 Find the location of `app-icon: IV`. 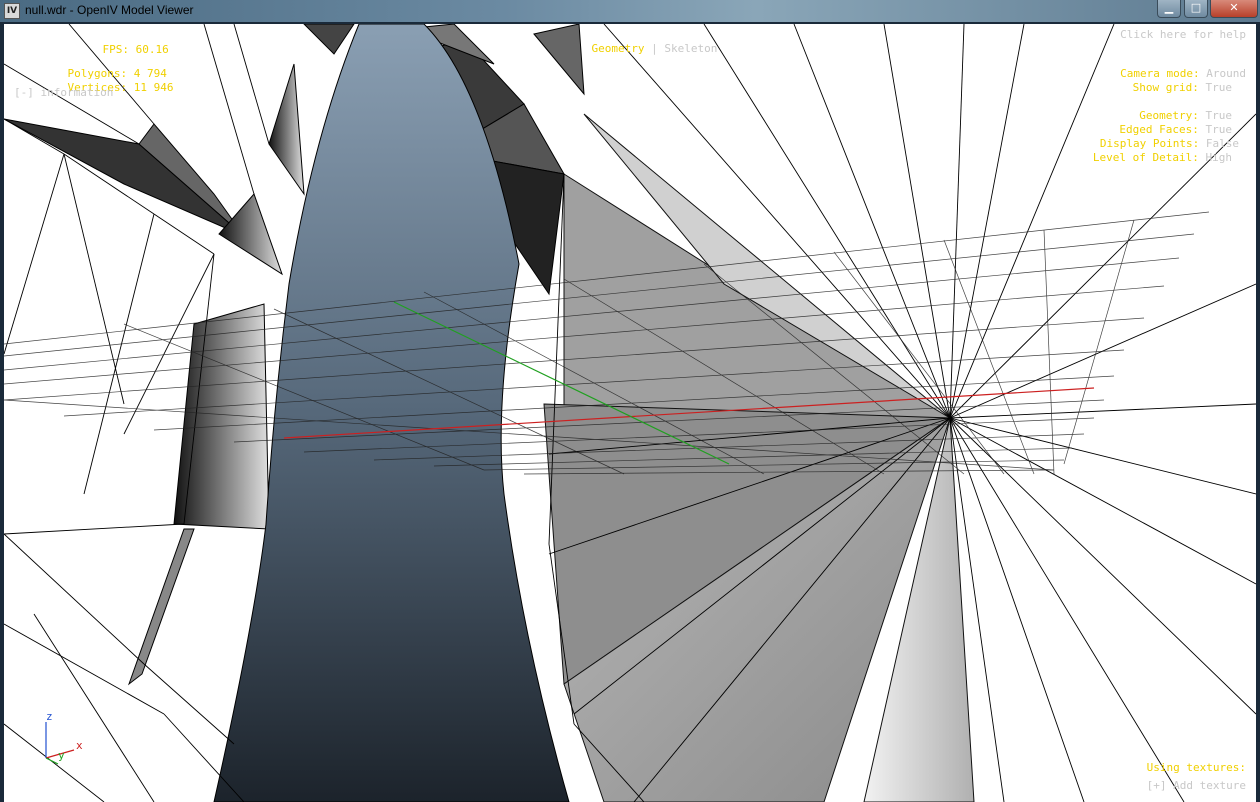

app-icon: IV is located at coordinates (12, 11).